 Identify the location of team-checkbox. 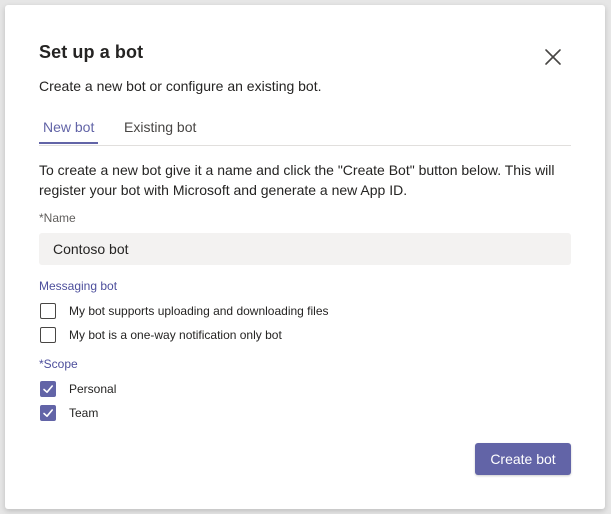
(48, 413).